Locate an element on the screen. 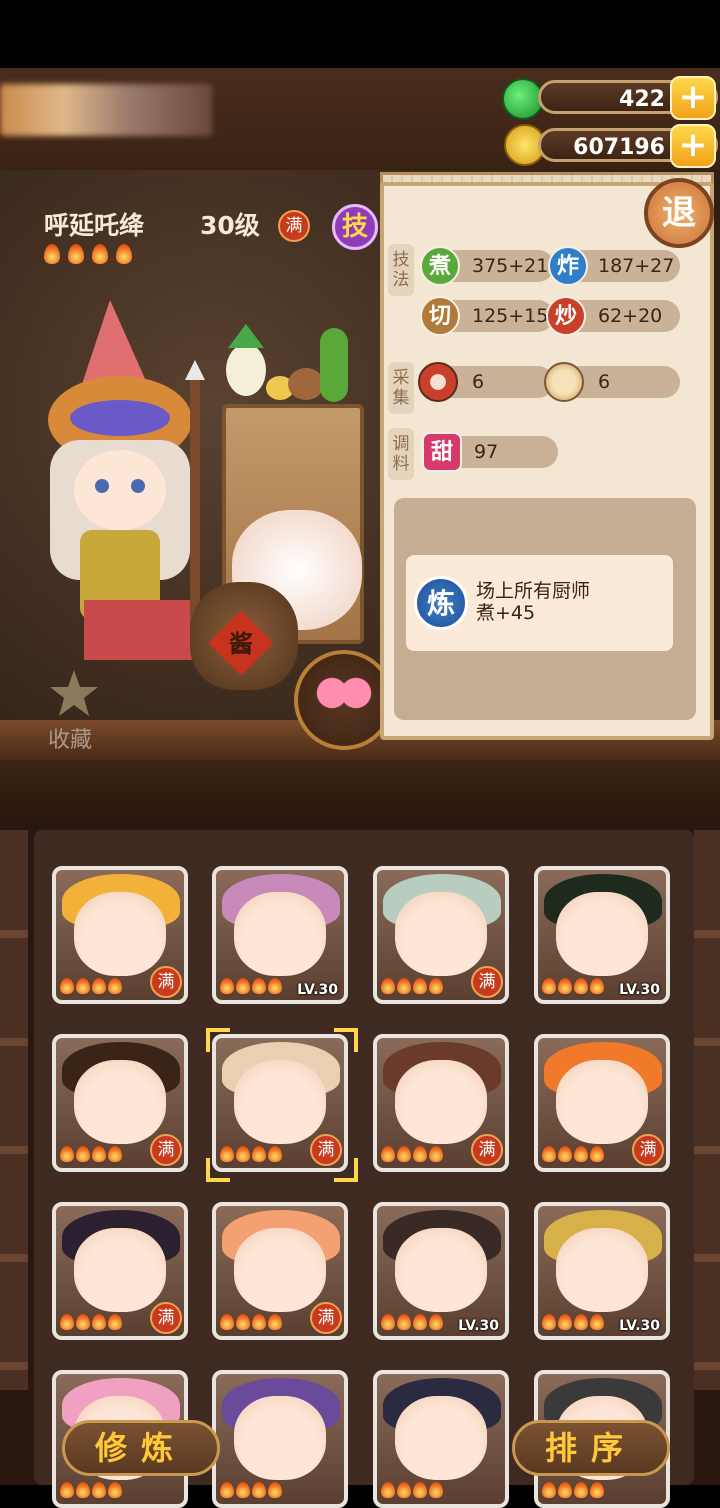 The image size is (720, 1508). skill-button: 技 is located at coordinates (355, 227).